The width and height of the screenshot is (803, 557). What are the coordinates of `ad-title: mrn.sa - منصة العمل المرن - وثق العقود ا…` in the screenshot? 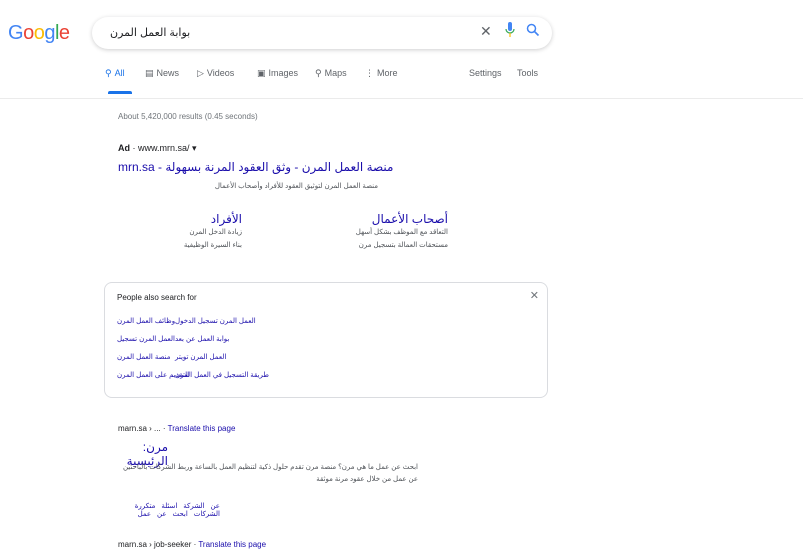 It's located at (255, 167).